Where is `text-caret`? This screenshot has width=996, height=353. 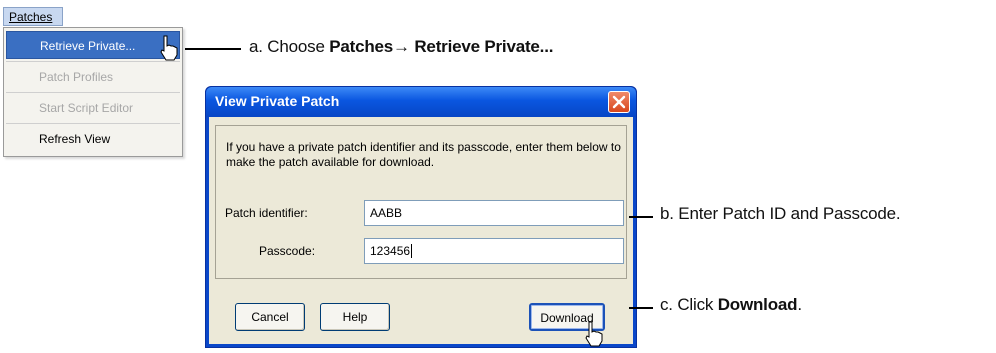 text-caret is located at coordinates (412, 251).